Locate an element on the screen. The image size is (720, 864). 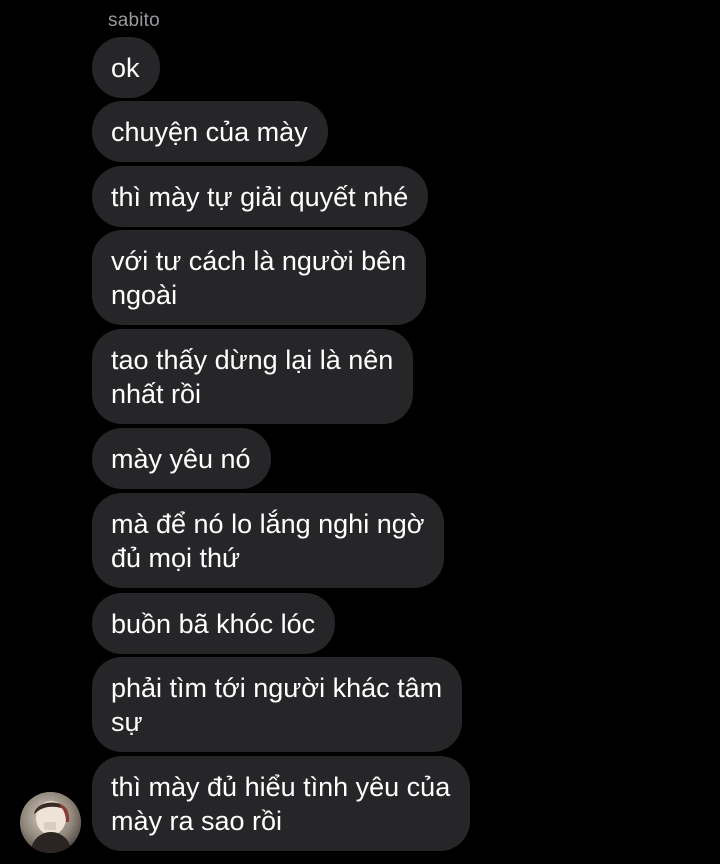
message-bubble: buồn bã khóc lóc is located at coordinates (214, 623).